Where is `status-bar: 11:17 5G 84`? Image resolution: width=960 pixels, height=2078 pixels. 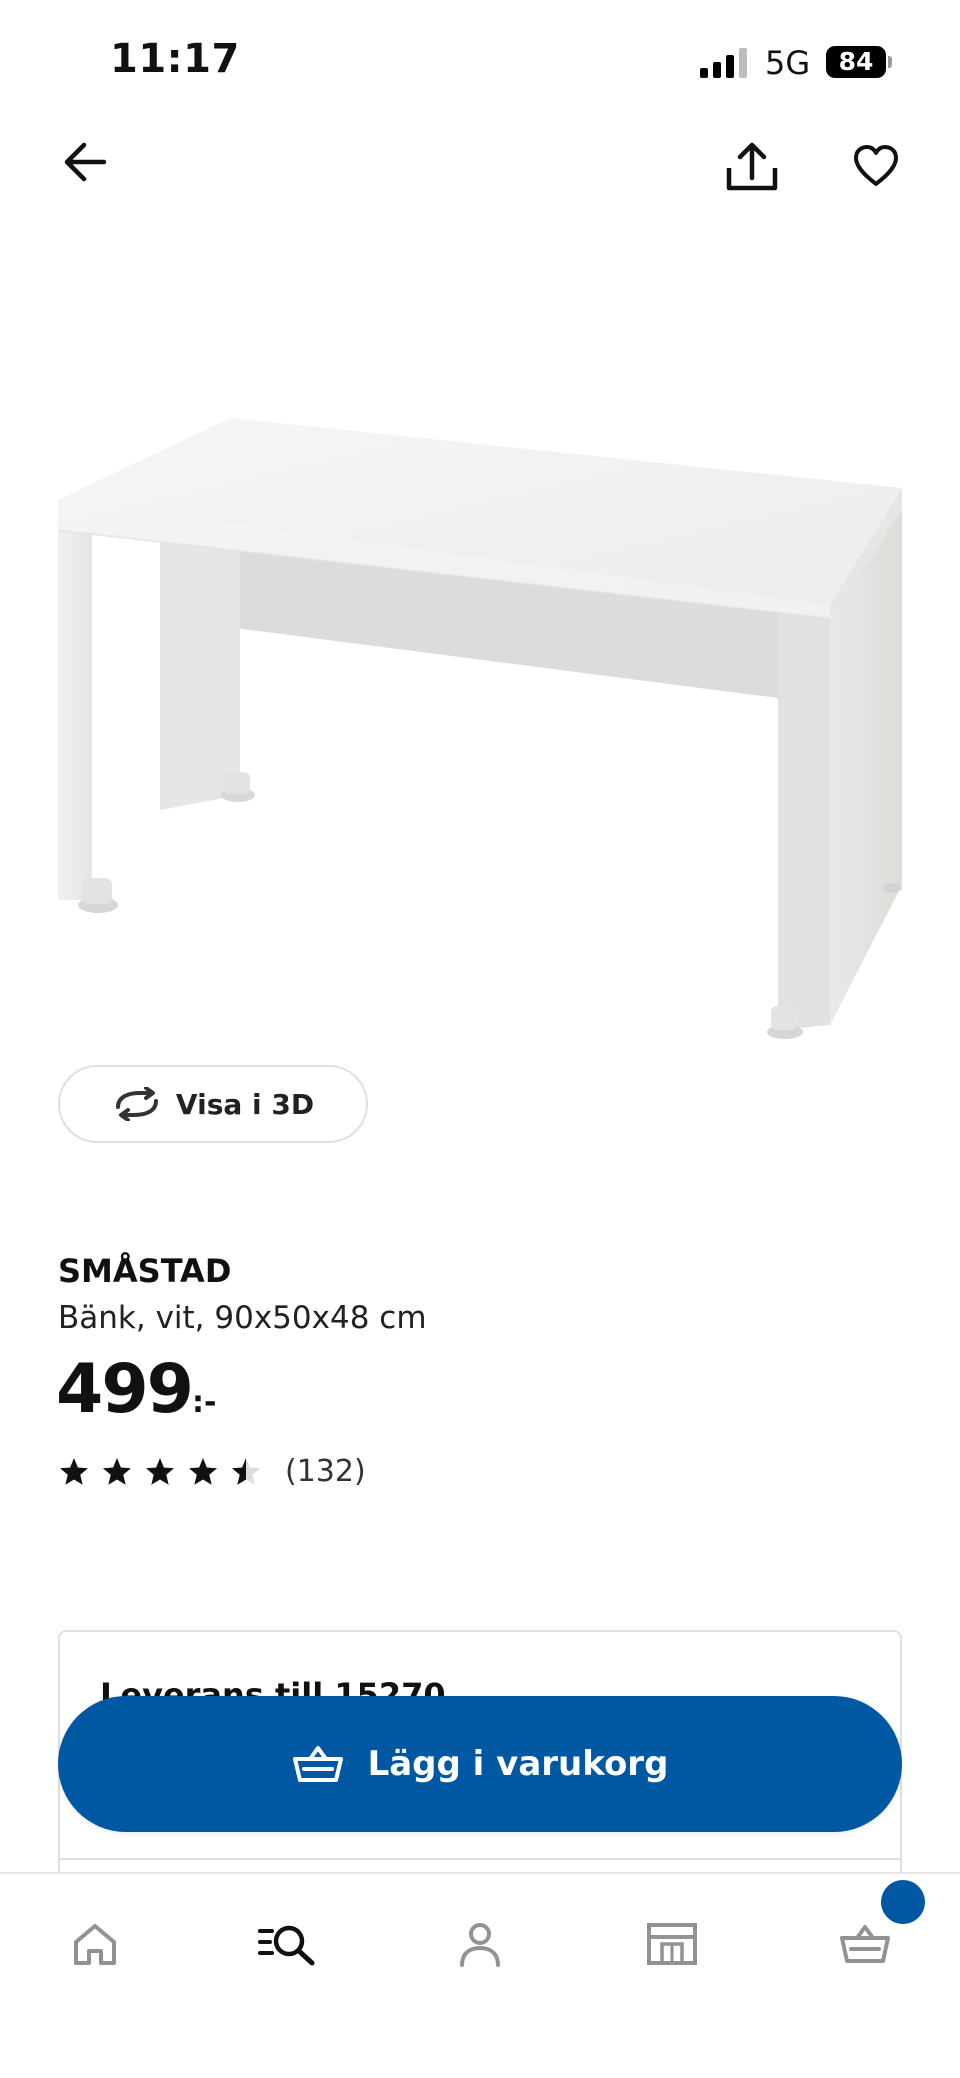 status-bar: 11:17 5G 84 is located at coordinates (480, 60).